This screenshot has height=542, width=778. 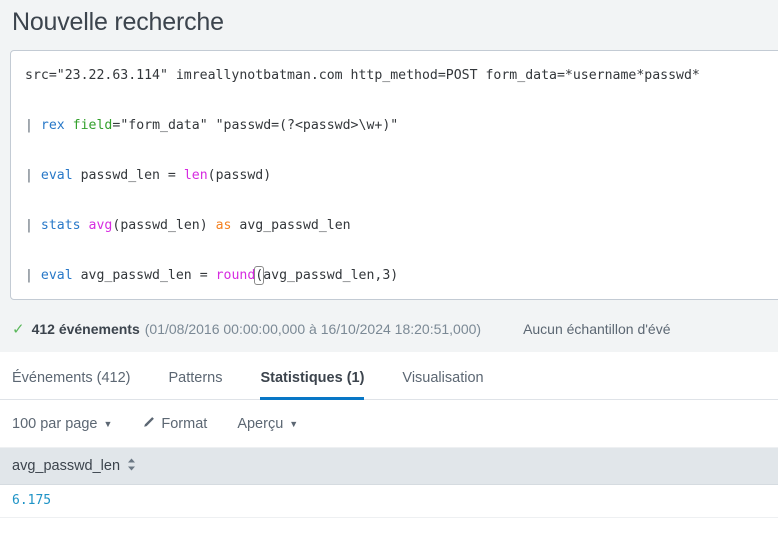 What do you see at coordinates (195, 378) in the screenshot?
I see `tab-label: Patterns` at bounding box center [195, 378].